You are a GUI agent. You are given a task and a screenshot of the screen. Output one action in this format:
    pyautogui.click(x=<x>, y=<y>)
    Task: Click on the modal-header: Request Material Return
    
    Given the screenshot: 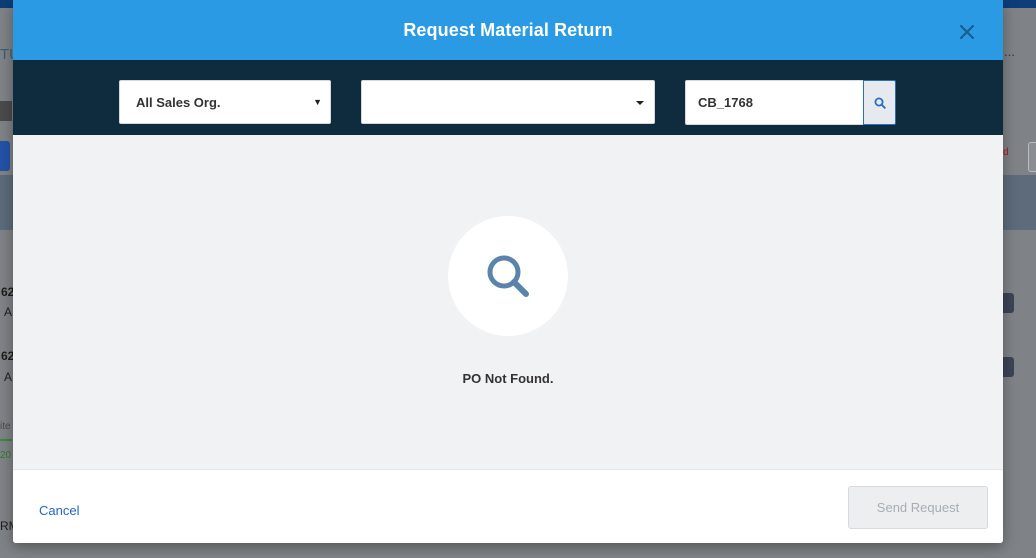 What is the action you would take?
    pyautogui.click(x=508, y=30)
    